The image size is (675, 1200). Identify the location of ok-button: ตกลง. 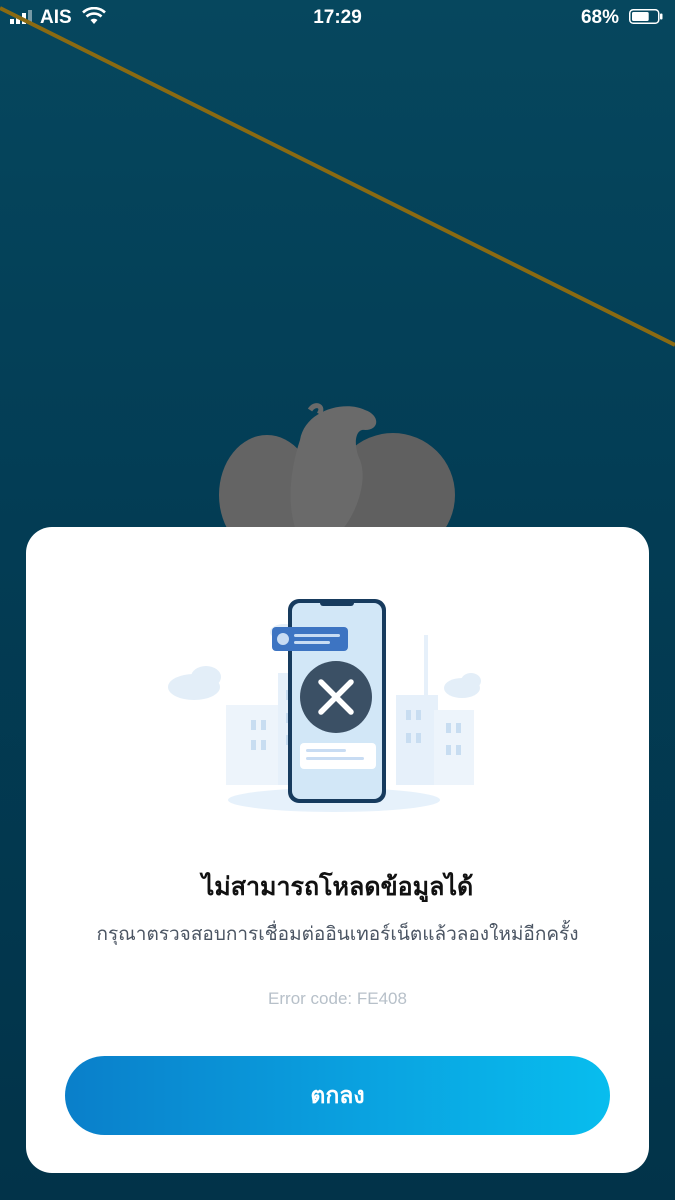
(337, 1095).